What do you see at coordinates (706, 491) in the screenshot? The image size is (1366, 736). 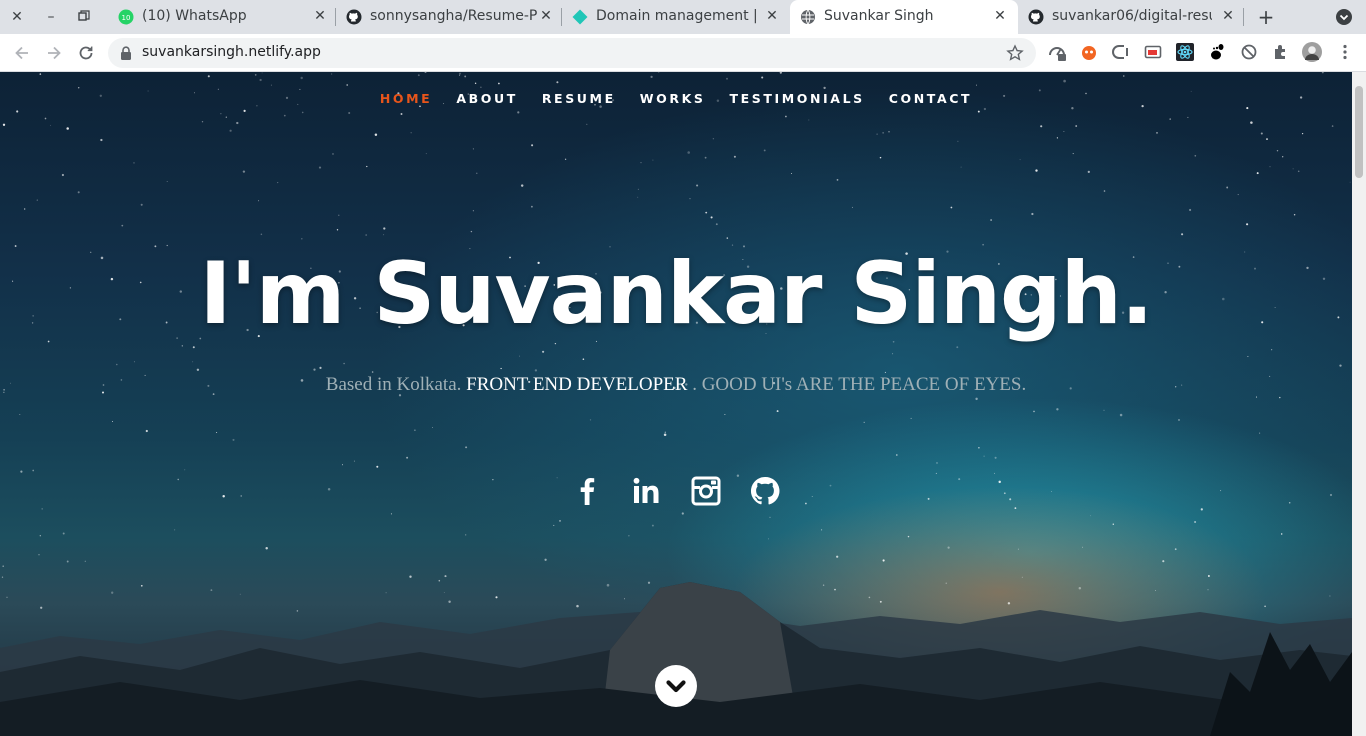 I see `instagram-icon` at bounding box center [706, 491].